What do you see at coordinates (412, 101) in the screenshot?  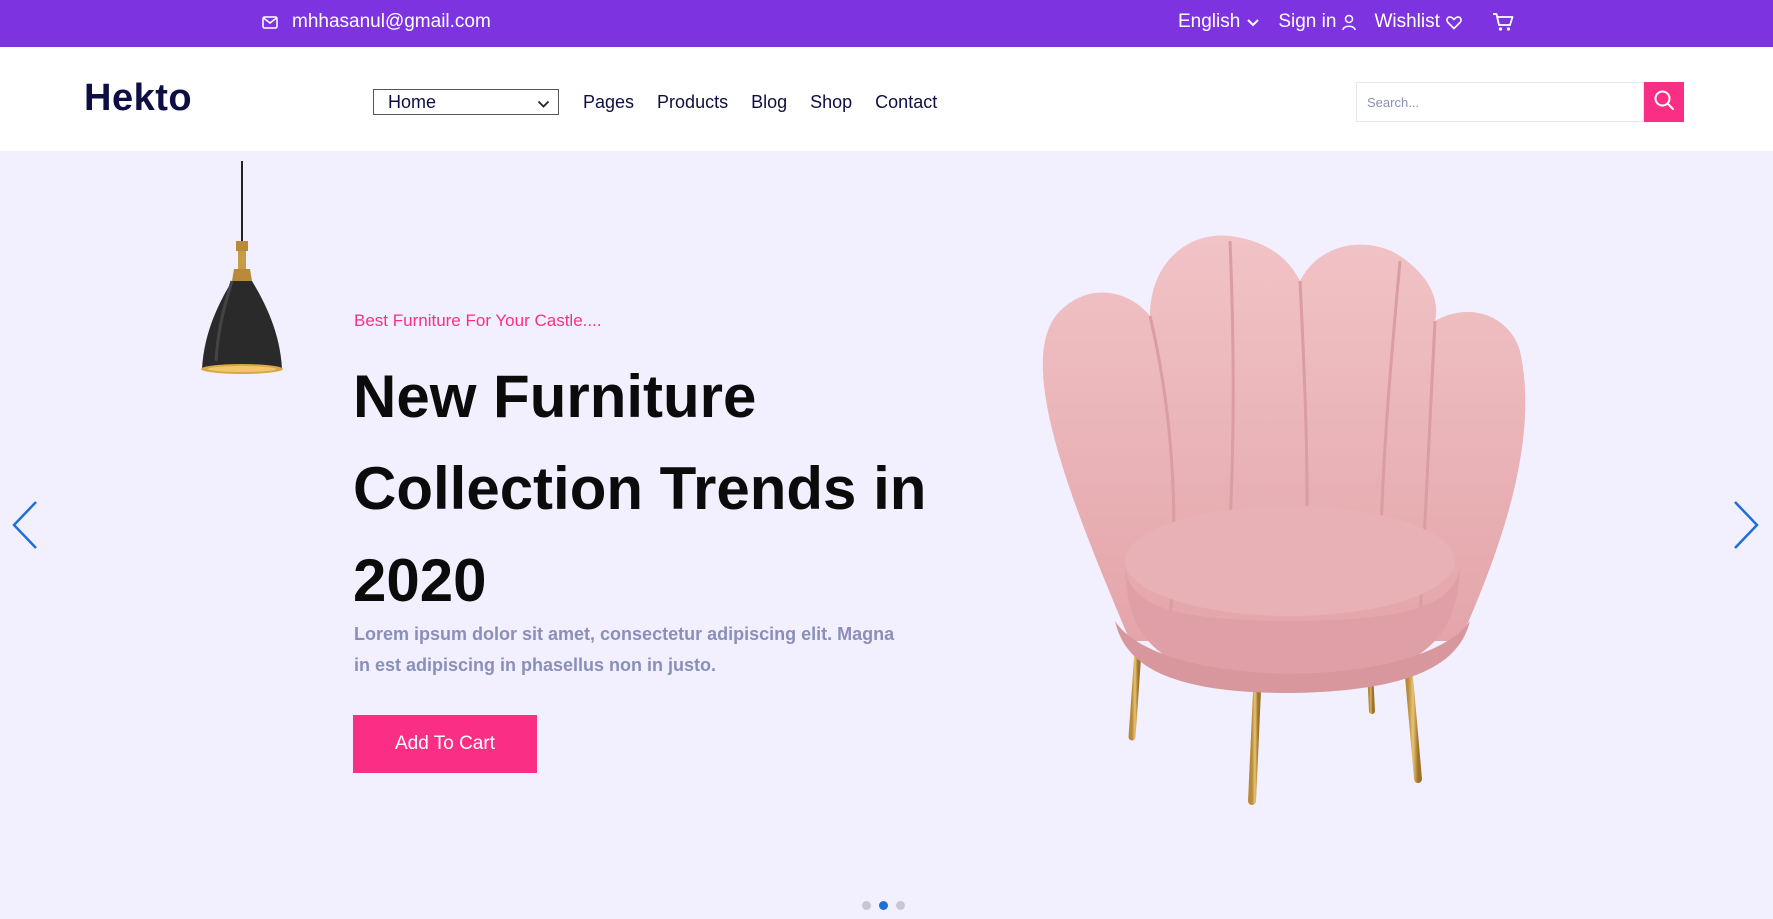 I see `home-select-value: Home` at bounding box center [412, 101].